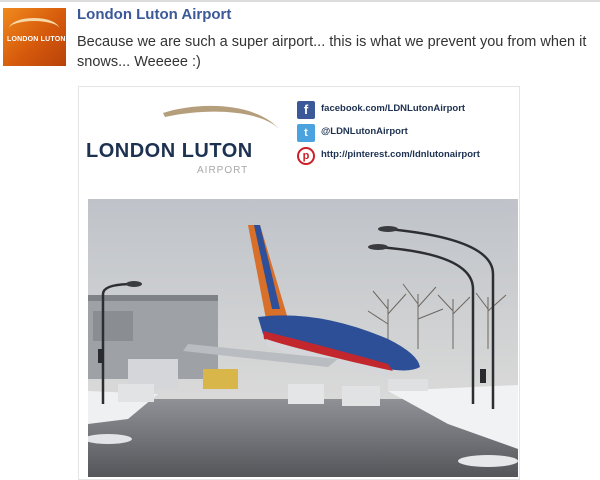  Describe the element at coordinates (154, 14) in the screenshot. I see `post-author-link: London Luton Airport` at that location.